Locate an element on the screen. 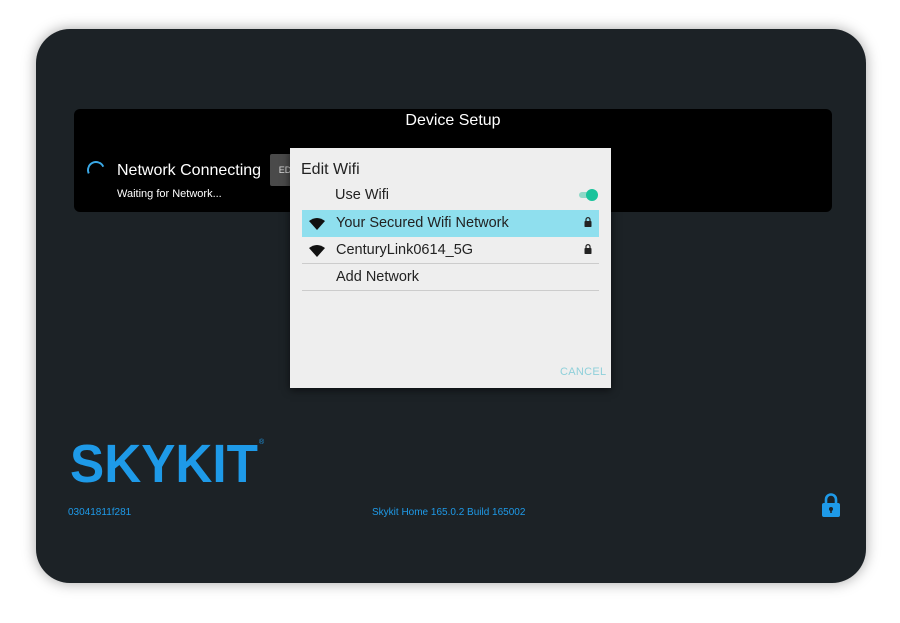 The height and width of the screenshot is (623, 900). app-version: Skykit Home 165.0.2 Build 165002 is located at coordinates (449, 512).